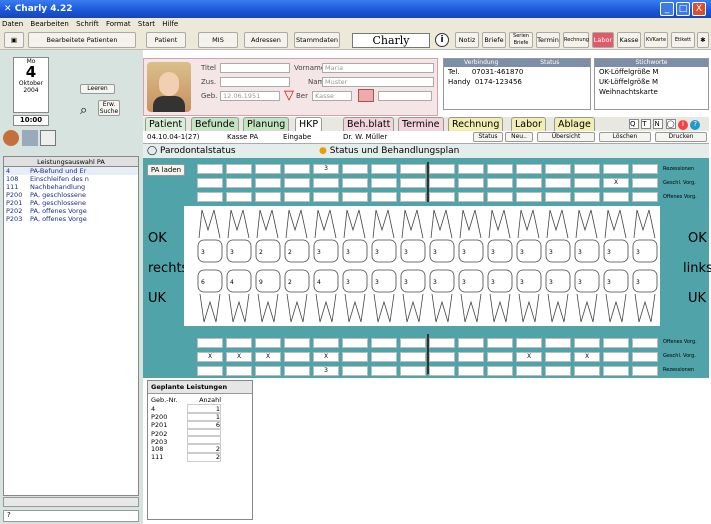  What do you see at coordinates (326, 296) in the screenshot?
I see `lower-tooth: 4` at bounding box center [326, 296].